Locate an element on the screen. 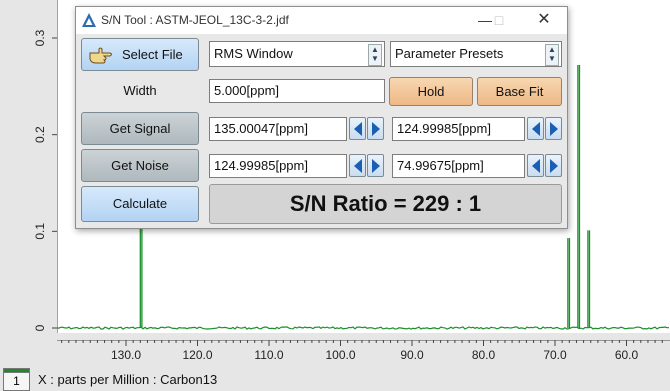  y-tick-label: 0 is located at coordinates (40, 327).